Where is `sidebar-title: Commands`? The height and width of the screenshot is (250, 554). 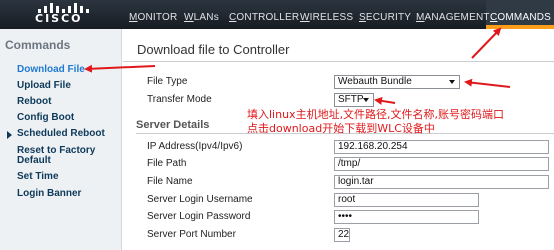
sidebar-title: Commands is located at coordinates (38, 45).